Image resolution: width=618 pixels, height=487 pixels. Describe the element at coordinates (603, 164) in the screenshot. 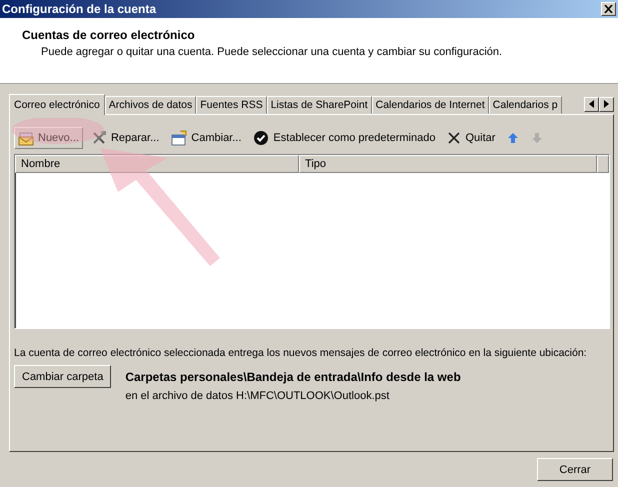

I see `column-header` at that location.